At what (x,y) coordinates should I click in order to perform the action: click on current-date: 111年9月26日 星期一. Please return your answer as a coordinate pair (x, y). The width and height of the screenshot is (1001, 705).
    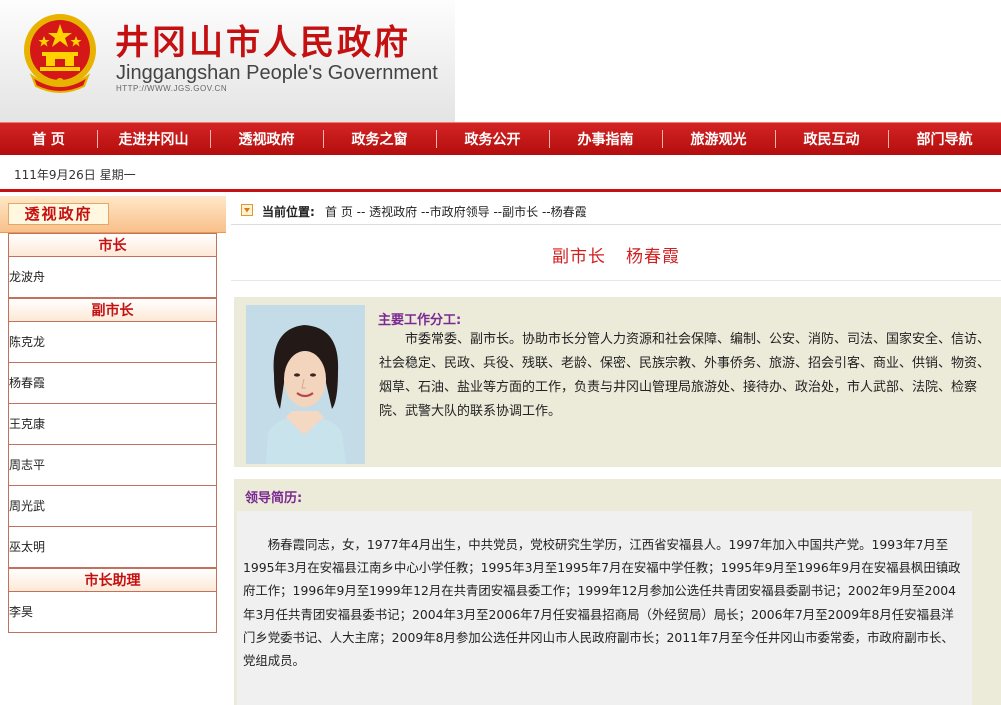
    Looking at the image, I should click on (75, 175).